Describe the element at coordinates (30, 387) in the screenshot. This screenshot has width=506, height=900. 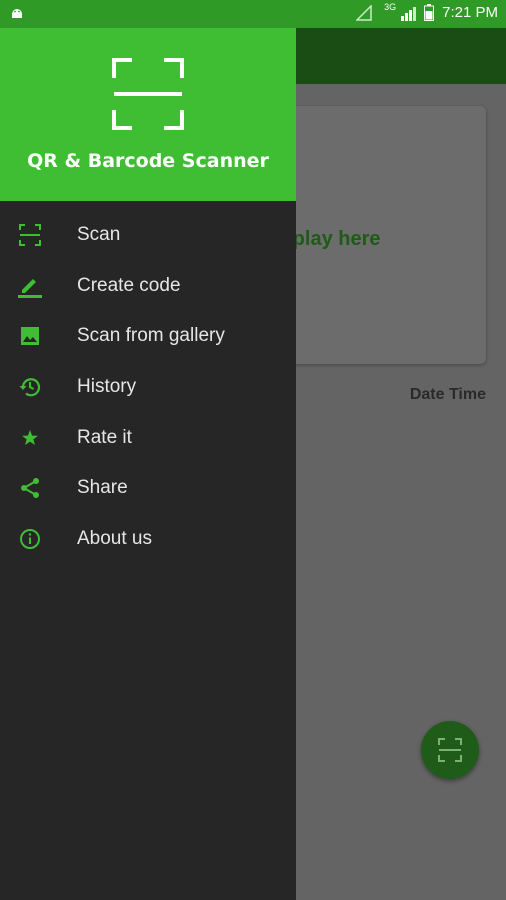
I see `history-icon` at that location.